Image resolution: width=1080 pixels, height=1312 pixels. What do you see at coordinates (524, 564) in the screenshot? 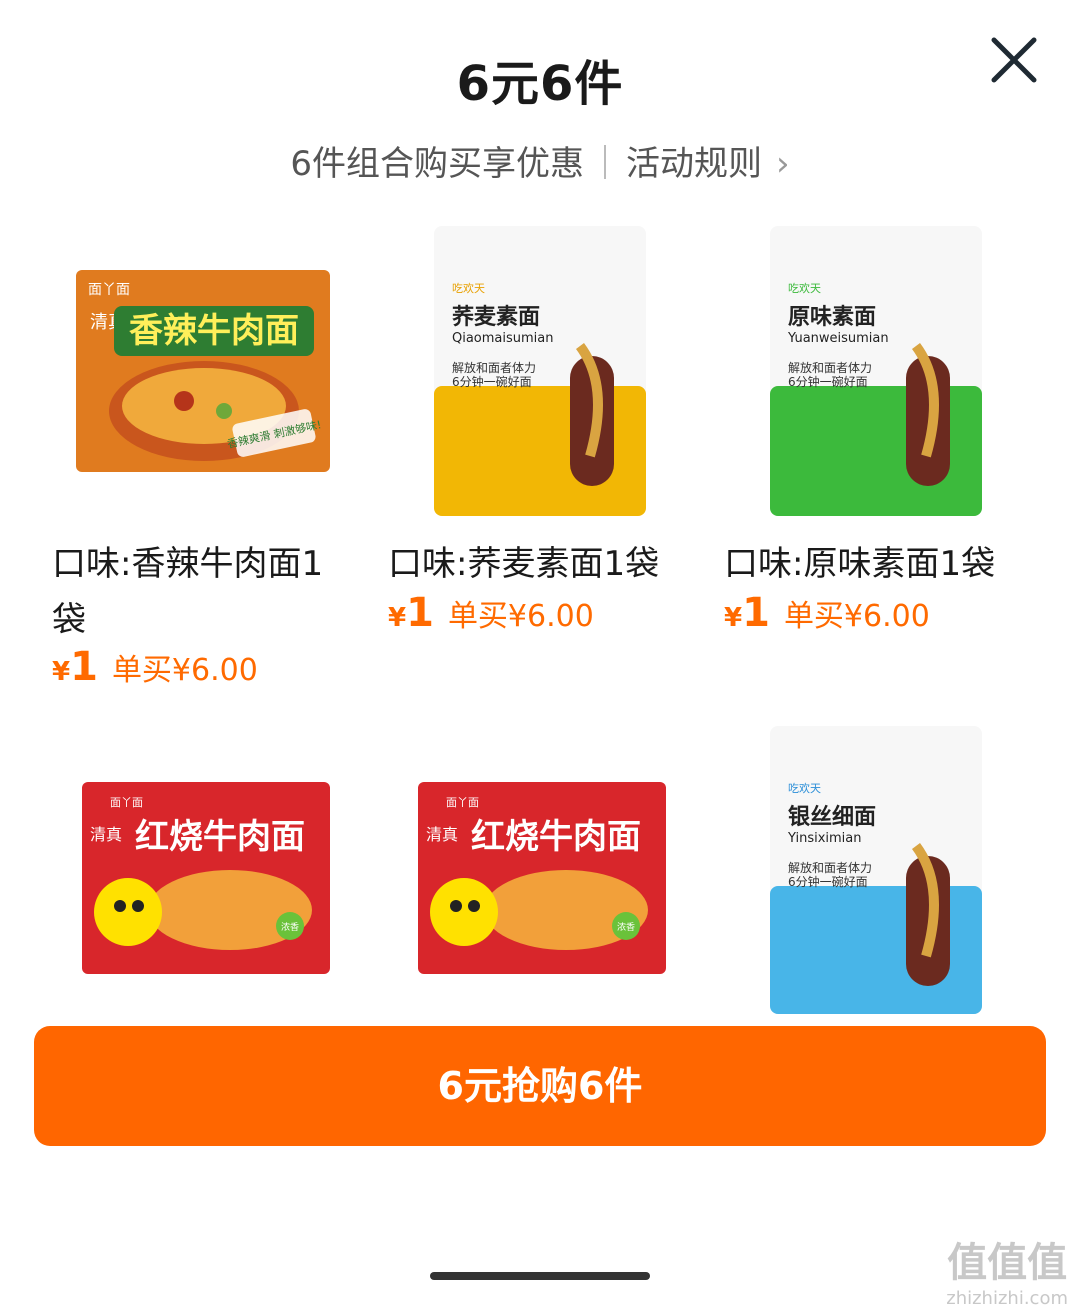
I see `product-name: 口味:荞麦素面1袋` at bounding box center [524, 564].